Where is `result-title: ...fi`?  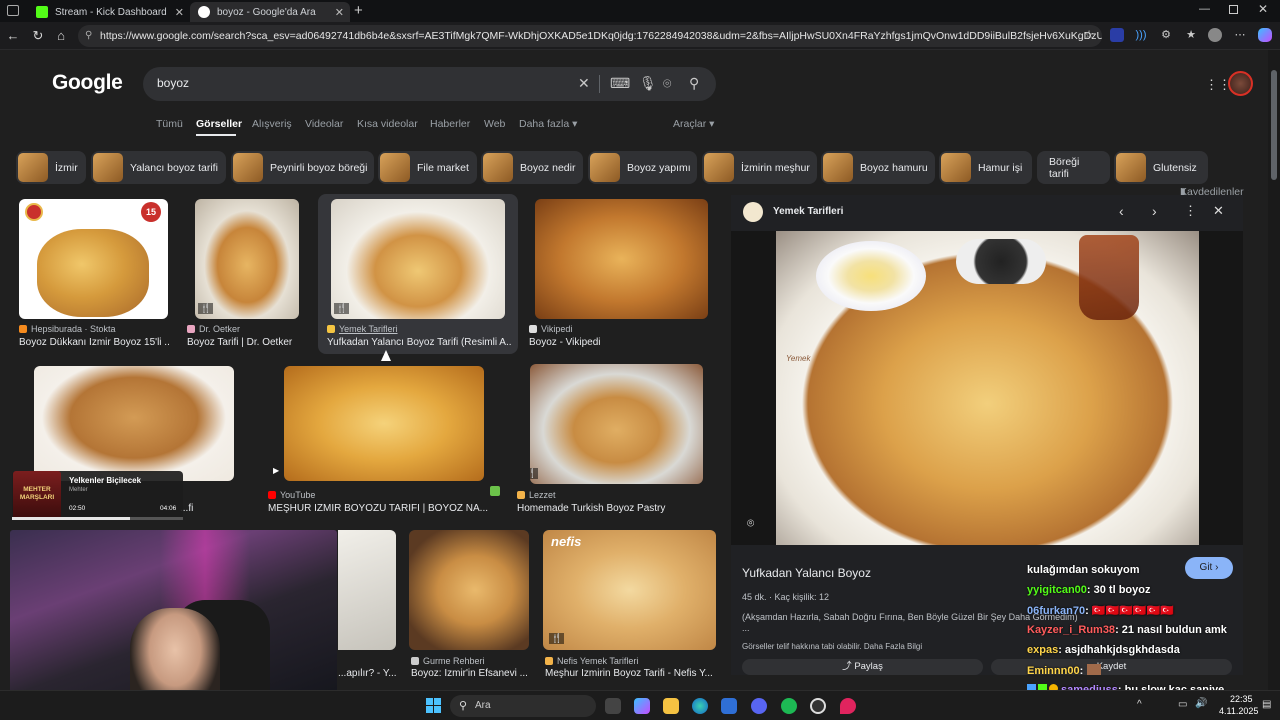 result-title: ...fi is located at coordinates (195, 508).